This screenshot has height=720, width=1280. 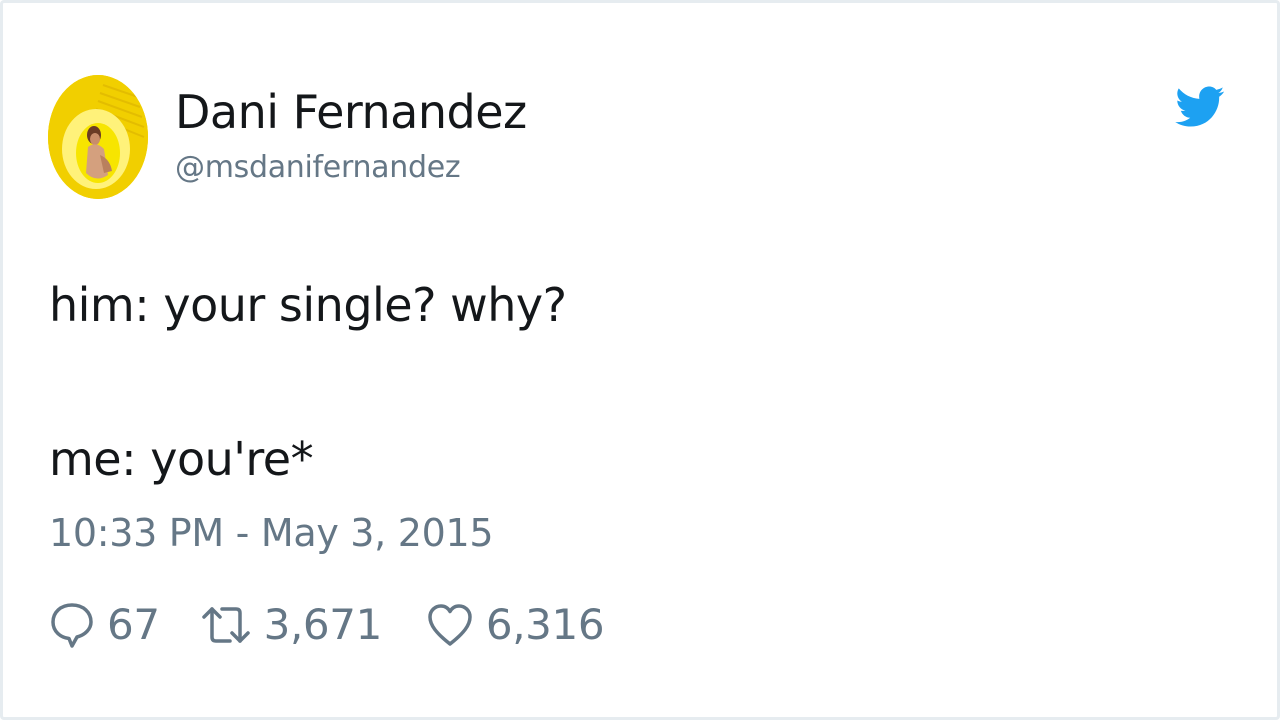 What do you see at coordinates (308, 305) in the screenshot?
I see `tweet-text-line: him: your single? why?` at bounding box center [308, 305].